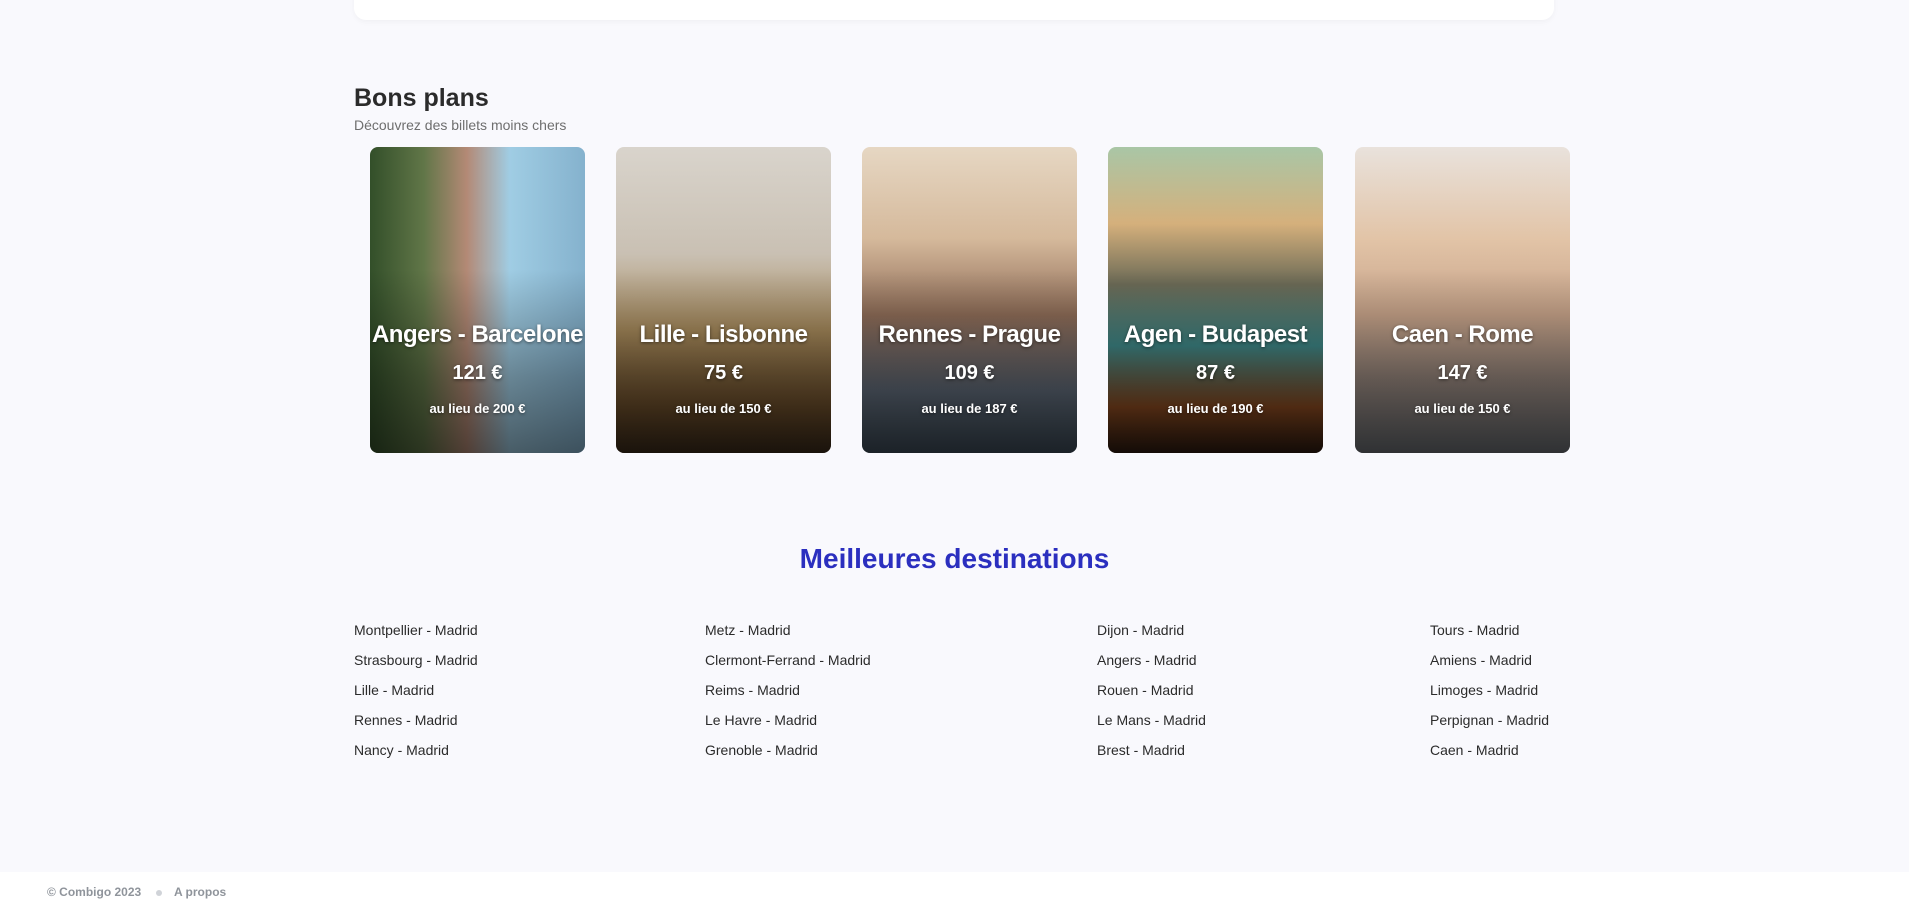  Describe the element at coordinates (477, 408) in the screenshot. I see `deal-old-price: au lieu de 200 €` at that location.